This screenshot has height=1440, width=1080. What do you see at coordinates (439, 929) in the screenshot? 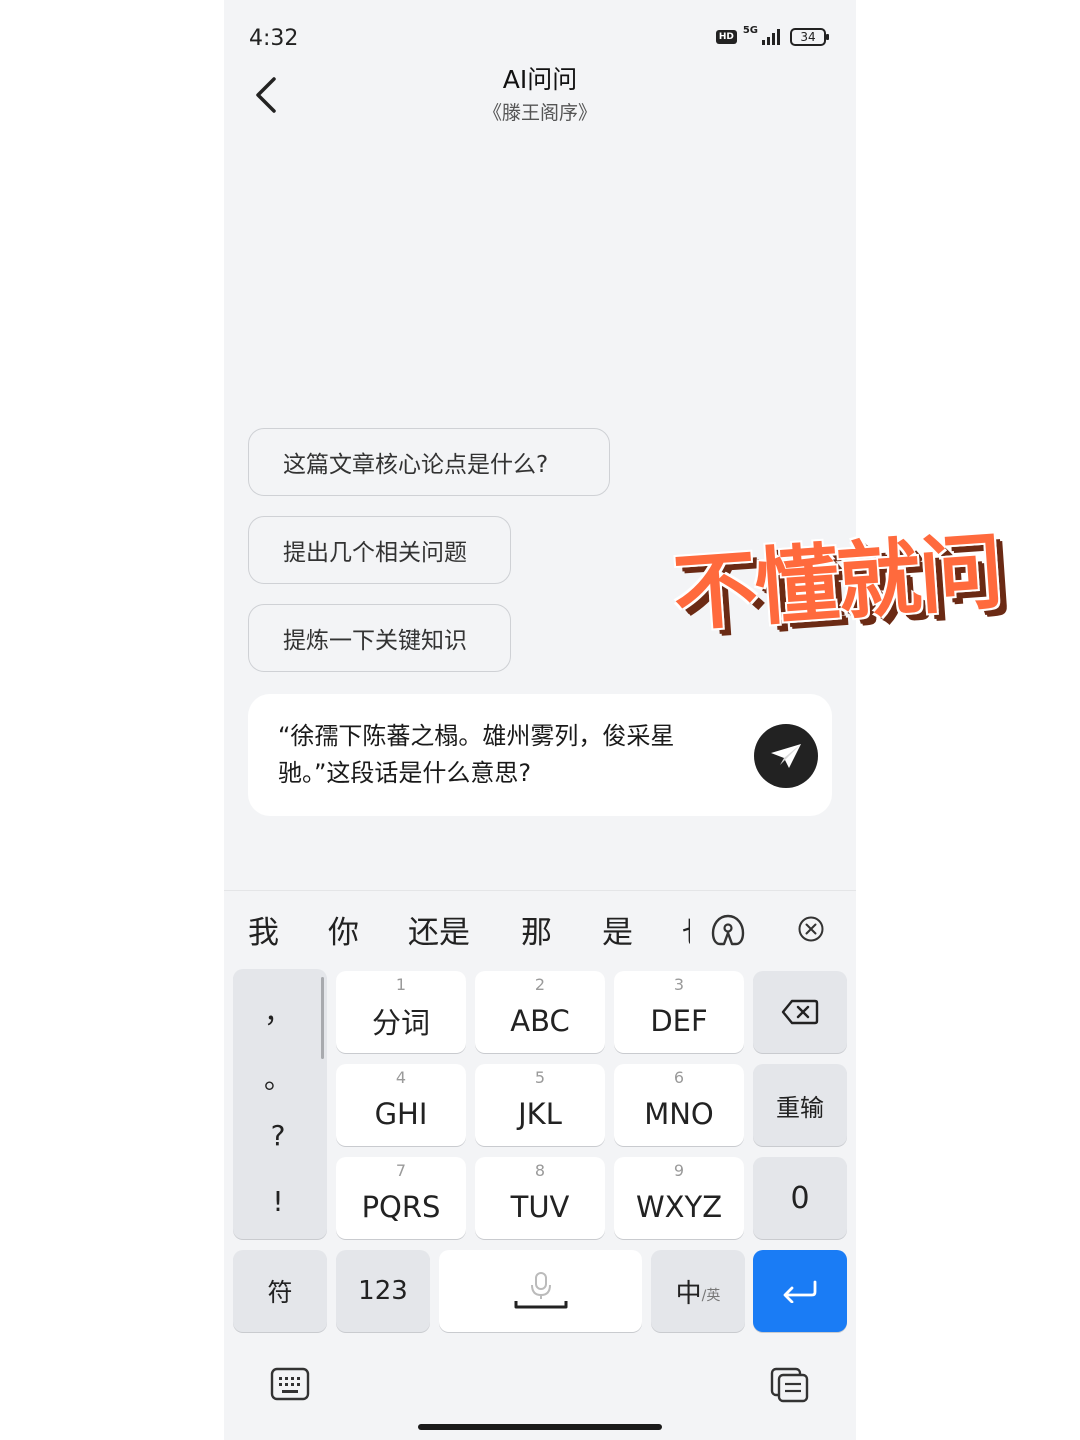
I see `candidate-word: 还是` at bounding box center [439, 929].